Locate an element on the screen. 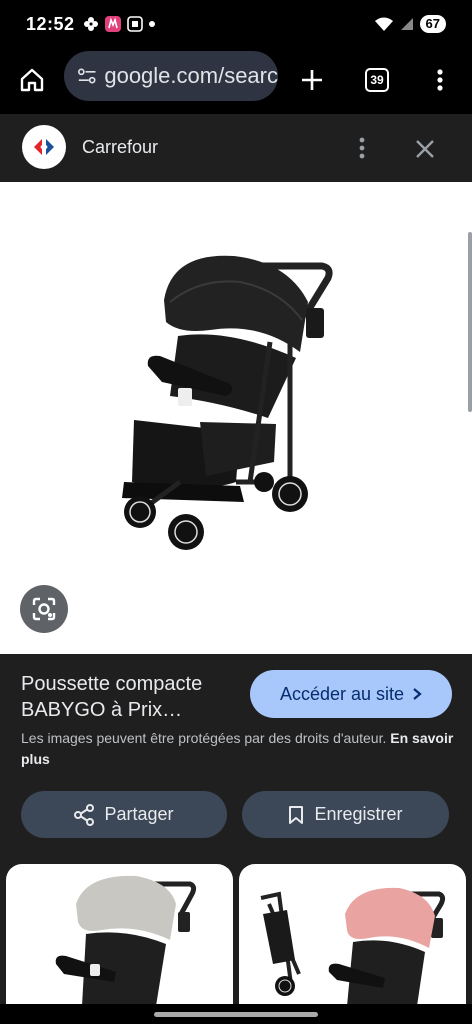 Image resolution: width=472 pixels, height=1024 pixels. site-settings-icon is located at coordinates (87, 76).